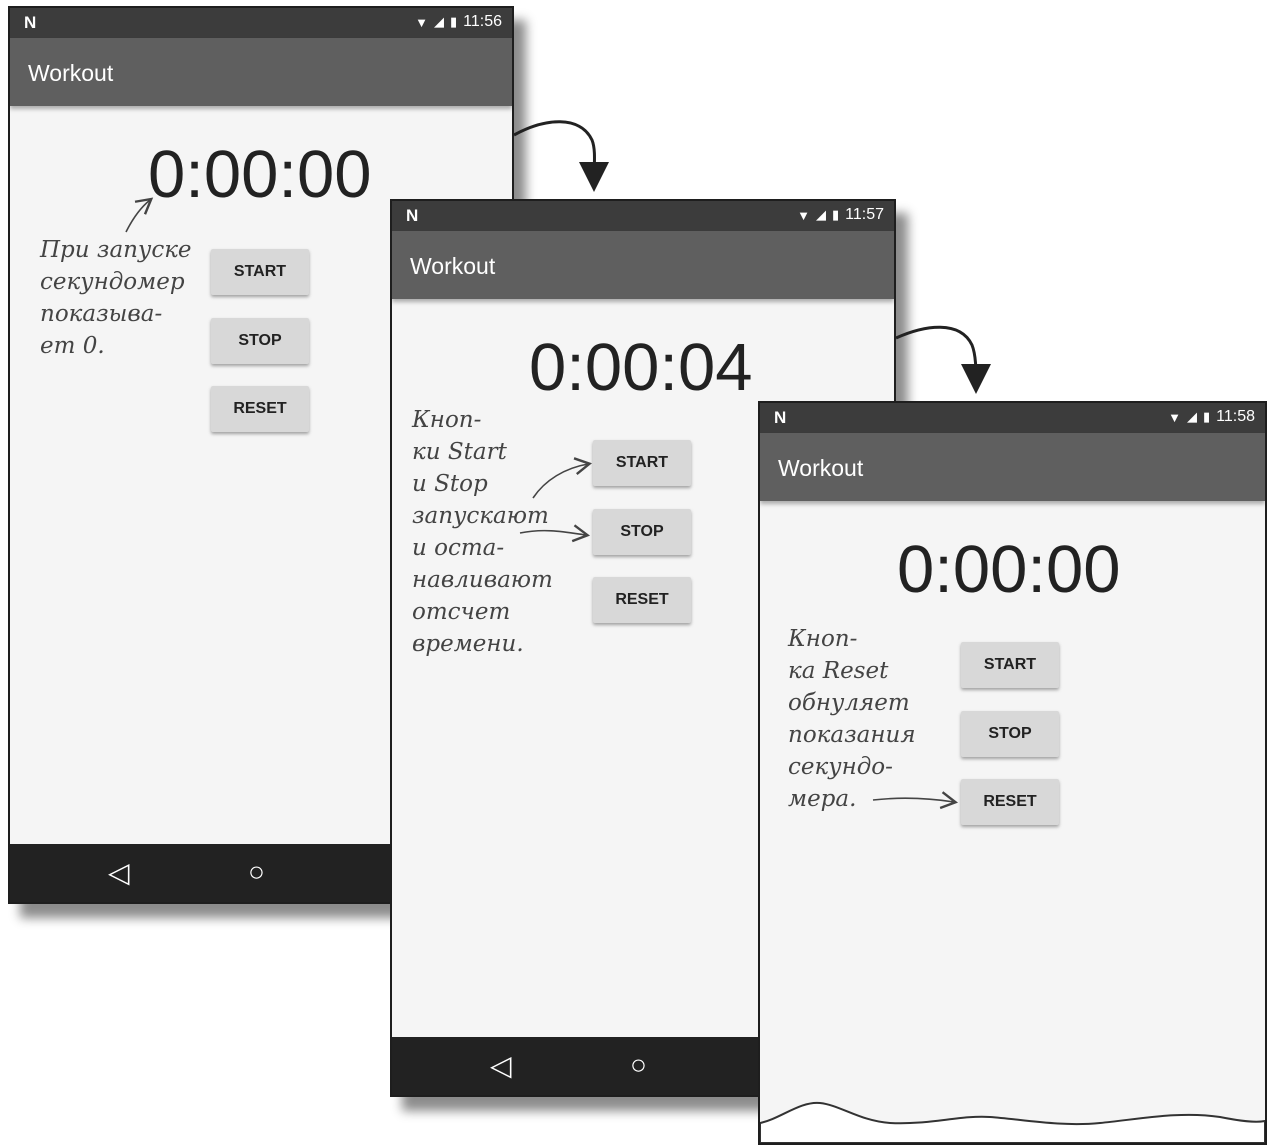 This screenshot has height=1145, width=1267. I want to click on timer-display: 0:00:04, so click(641, 367).